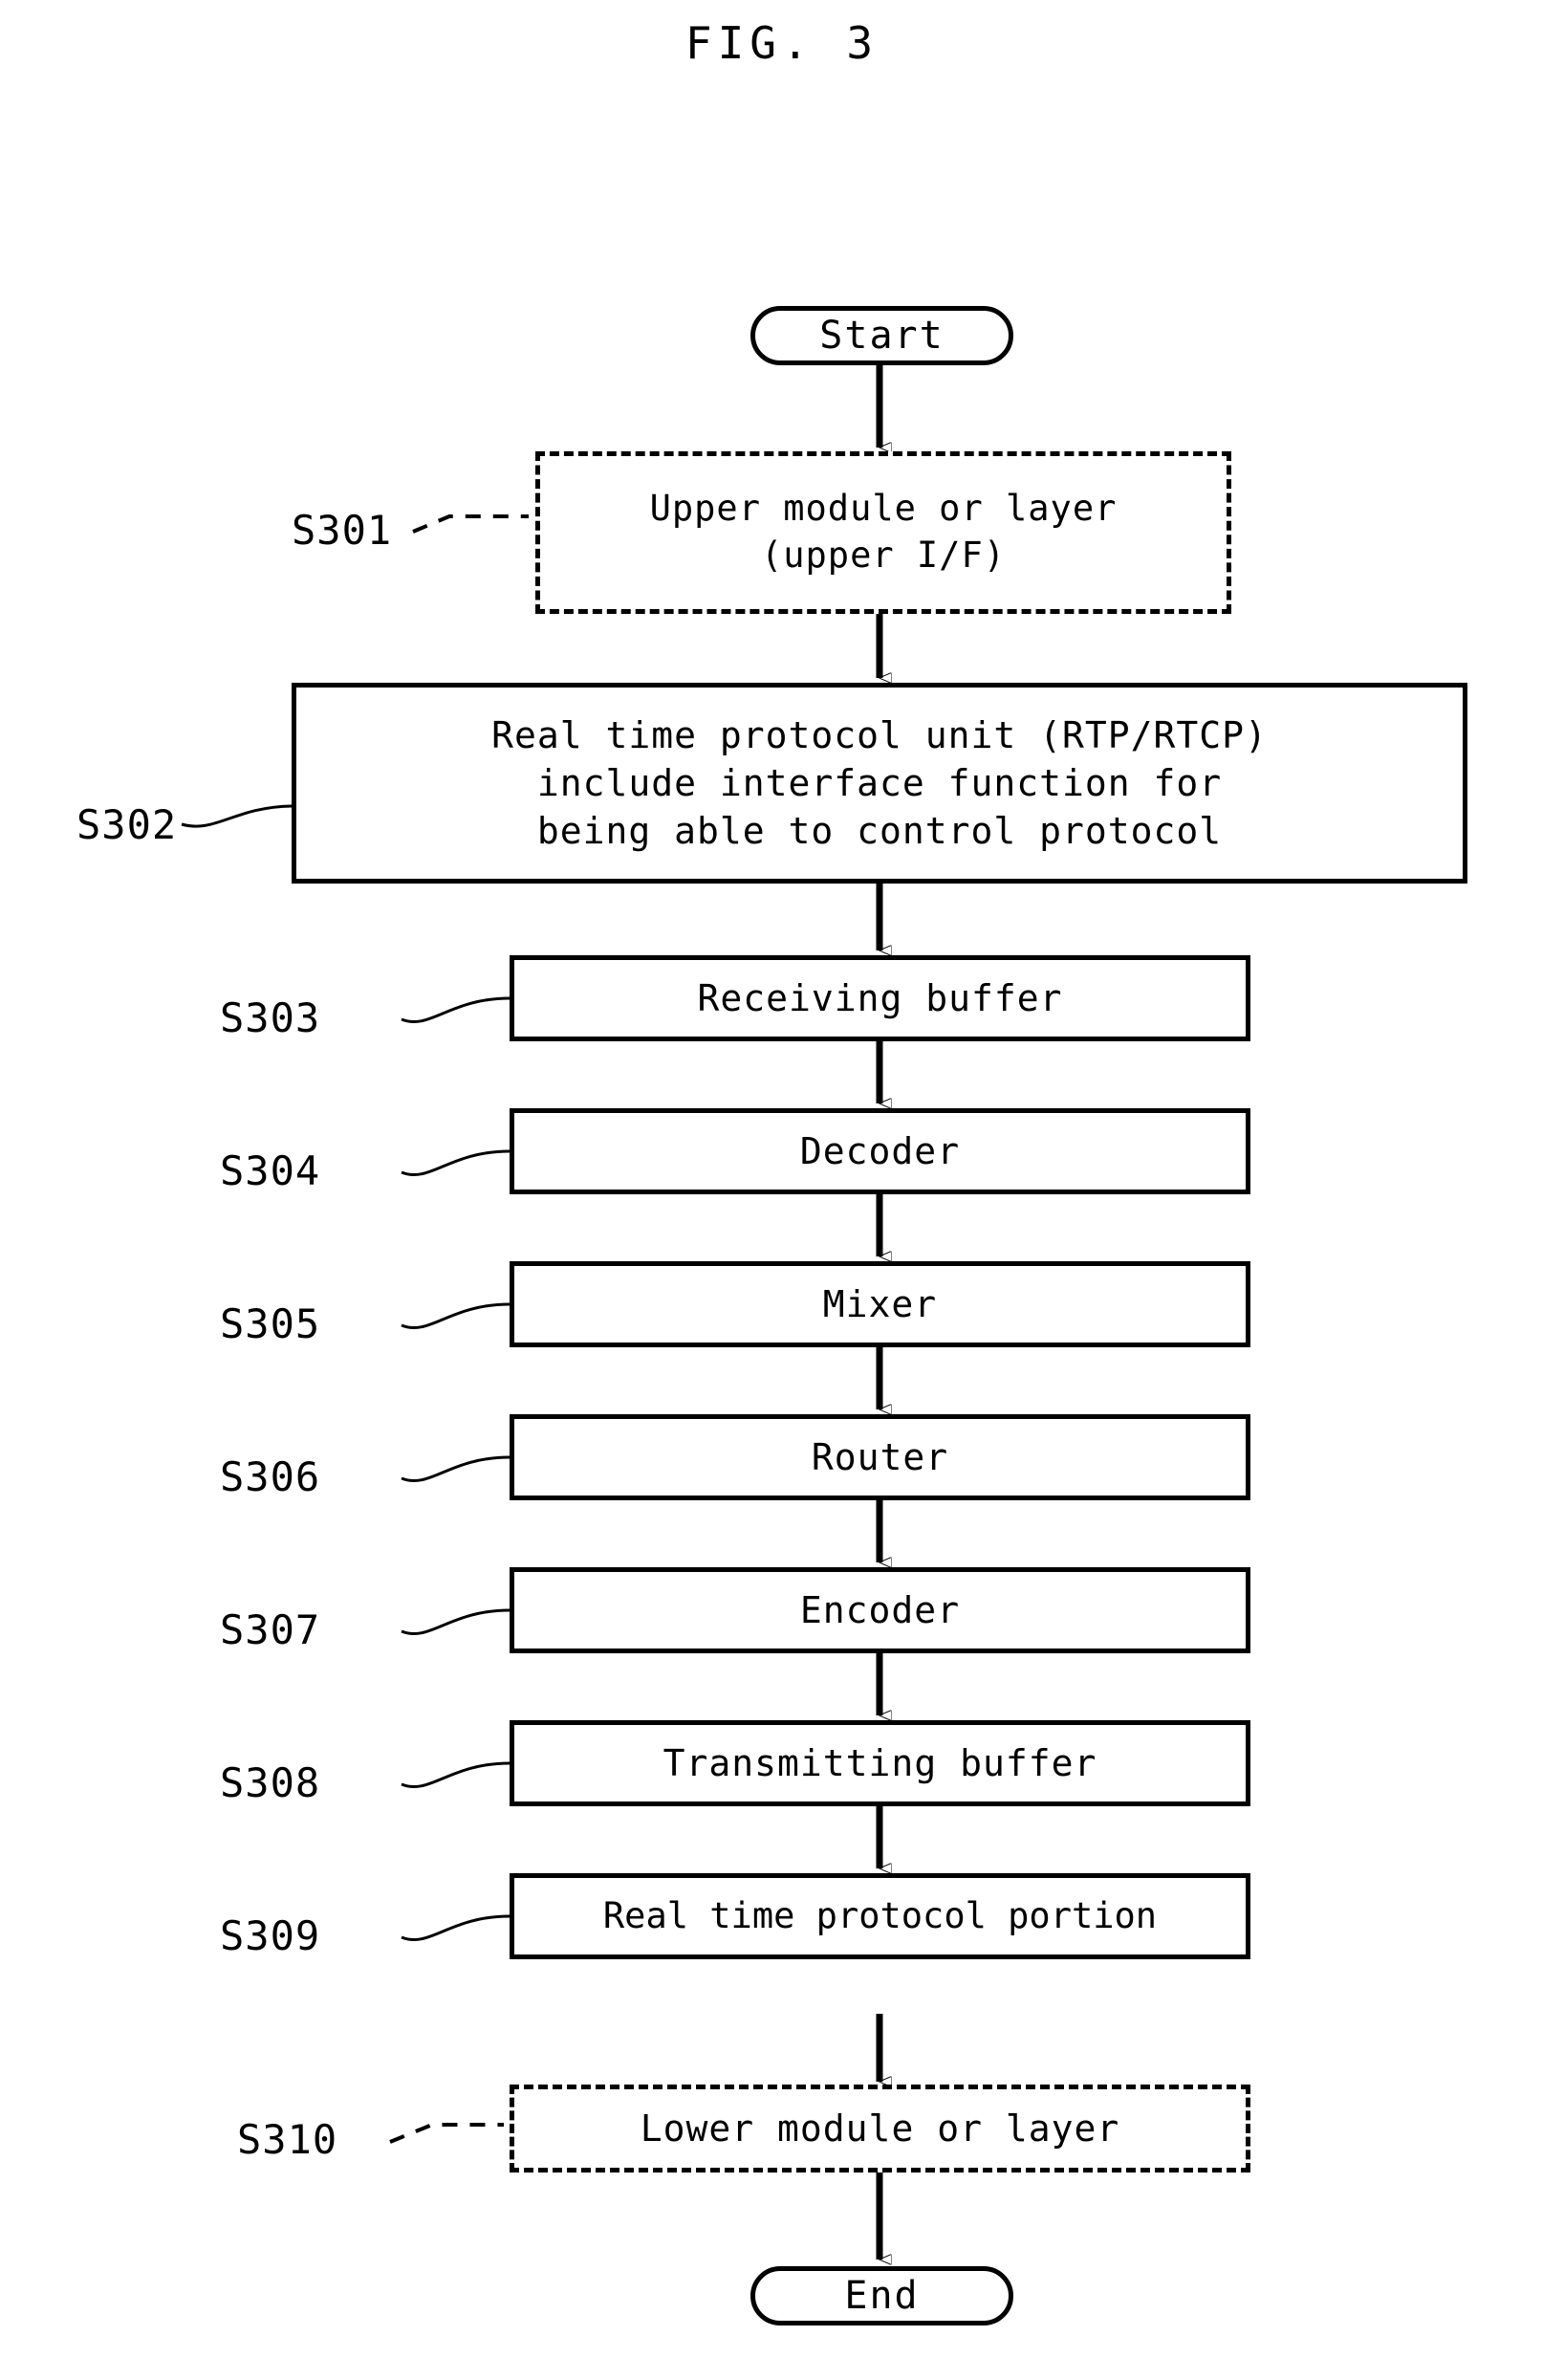 The height and width of the screenshot is (2380, 1564). What do you see at coordinates (883, 532) in the screenshot?
I see `node-upper-module-or-layer: Upper module or layer (upper I/F)` at bounding box center [883, 532].